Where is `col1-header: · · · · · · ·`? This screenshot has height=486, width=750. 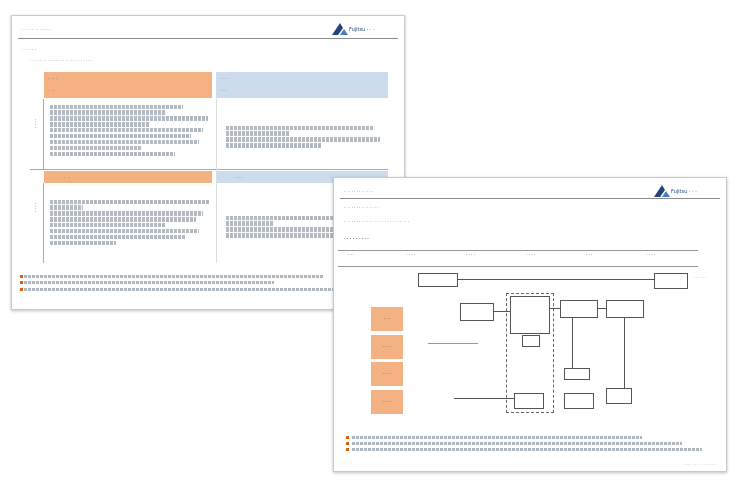 col1-header: · · · · · · · is located at coordinates (128, 85).